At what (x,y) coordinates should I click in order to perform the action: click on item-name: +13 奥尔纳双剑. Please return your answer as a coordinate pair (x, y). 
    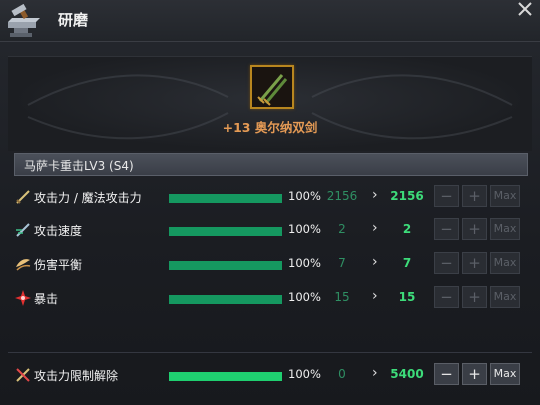
    Looking at the image, I should click on (270, 127).